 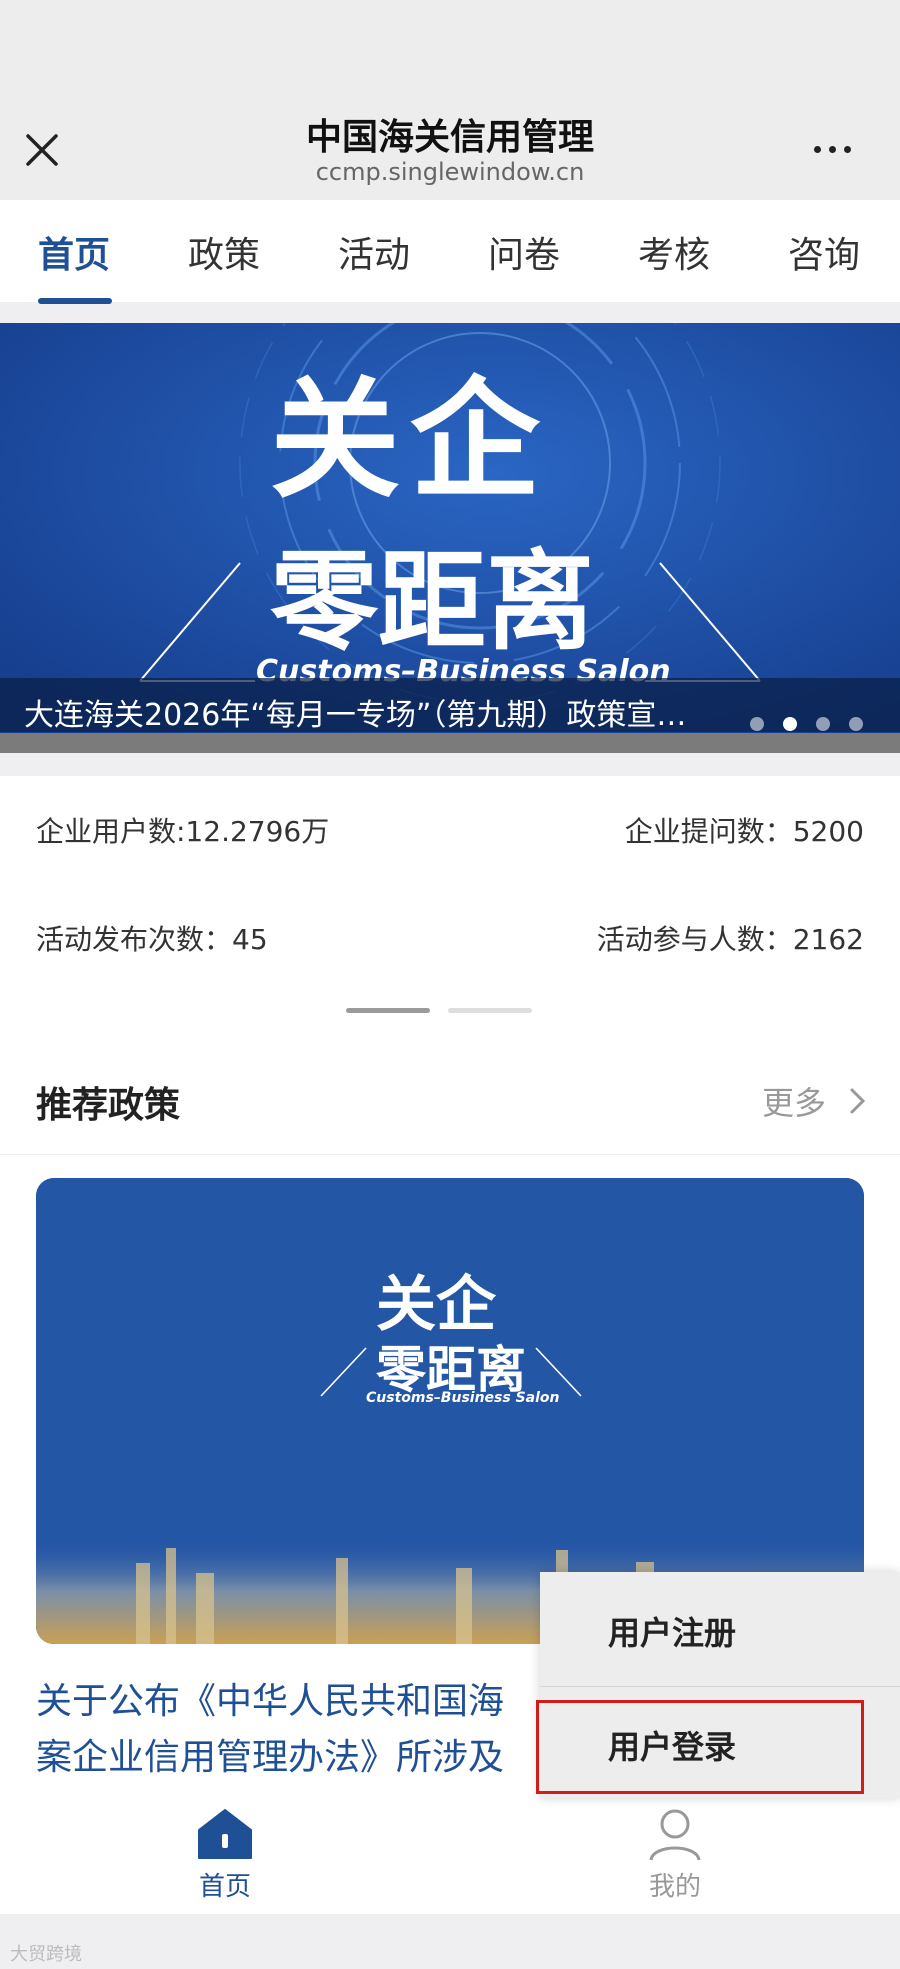 What do you see at coordinates (108, 1105) in the screenshot?
I see `section-title: 推荐政策` at bounding box center [108, 1105].